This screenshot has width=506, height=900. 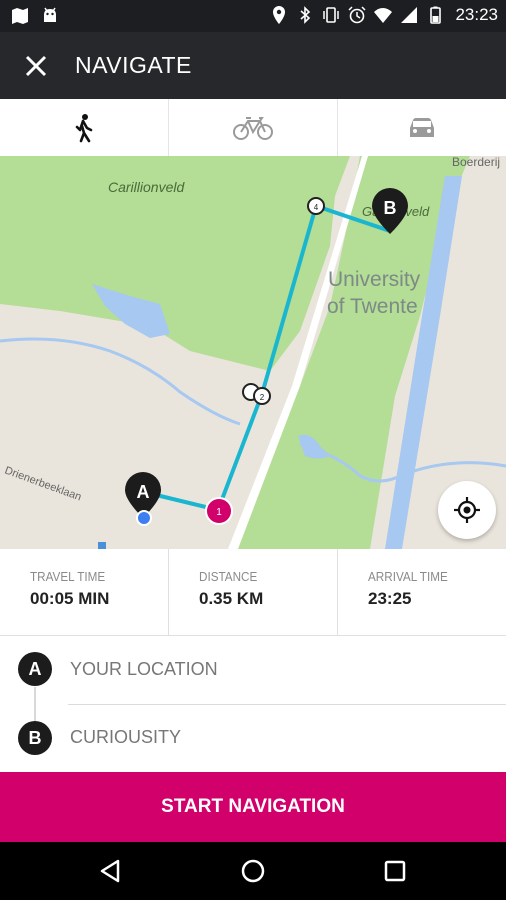 I want to click on map-label-university-2: of Twente, so click(x=372, y=306).